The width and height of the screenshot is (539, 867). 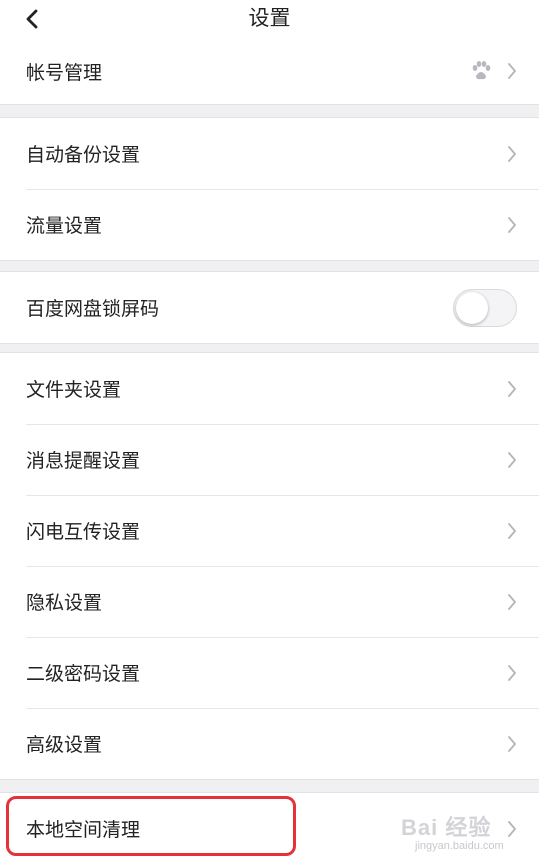 I want to click on notification-settings-item: 消息提醒设置, so click(x=269, y=459).